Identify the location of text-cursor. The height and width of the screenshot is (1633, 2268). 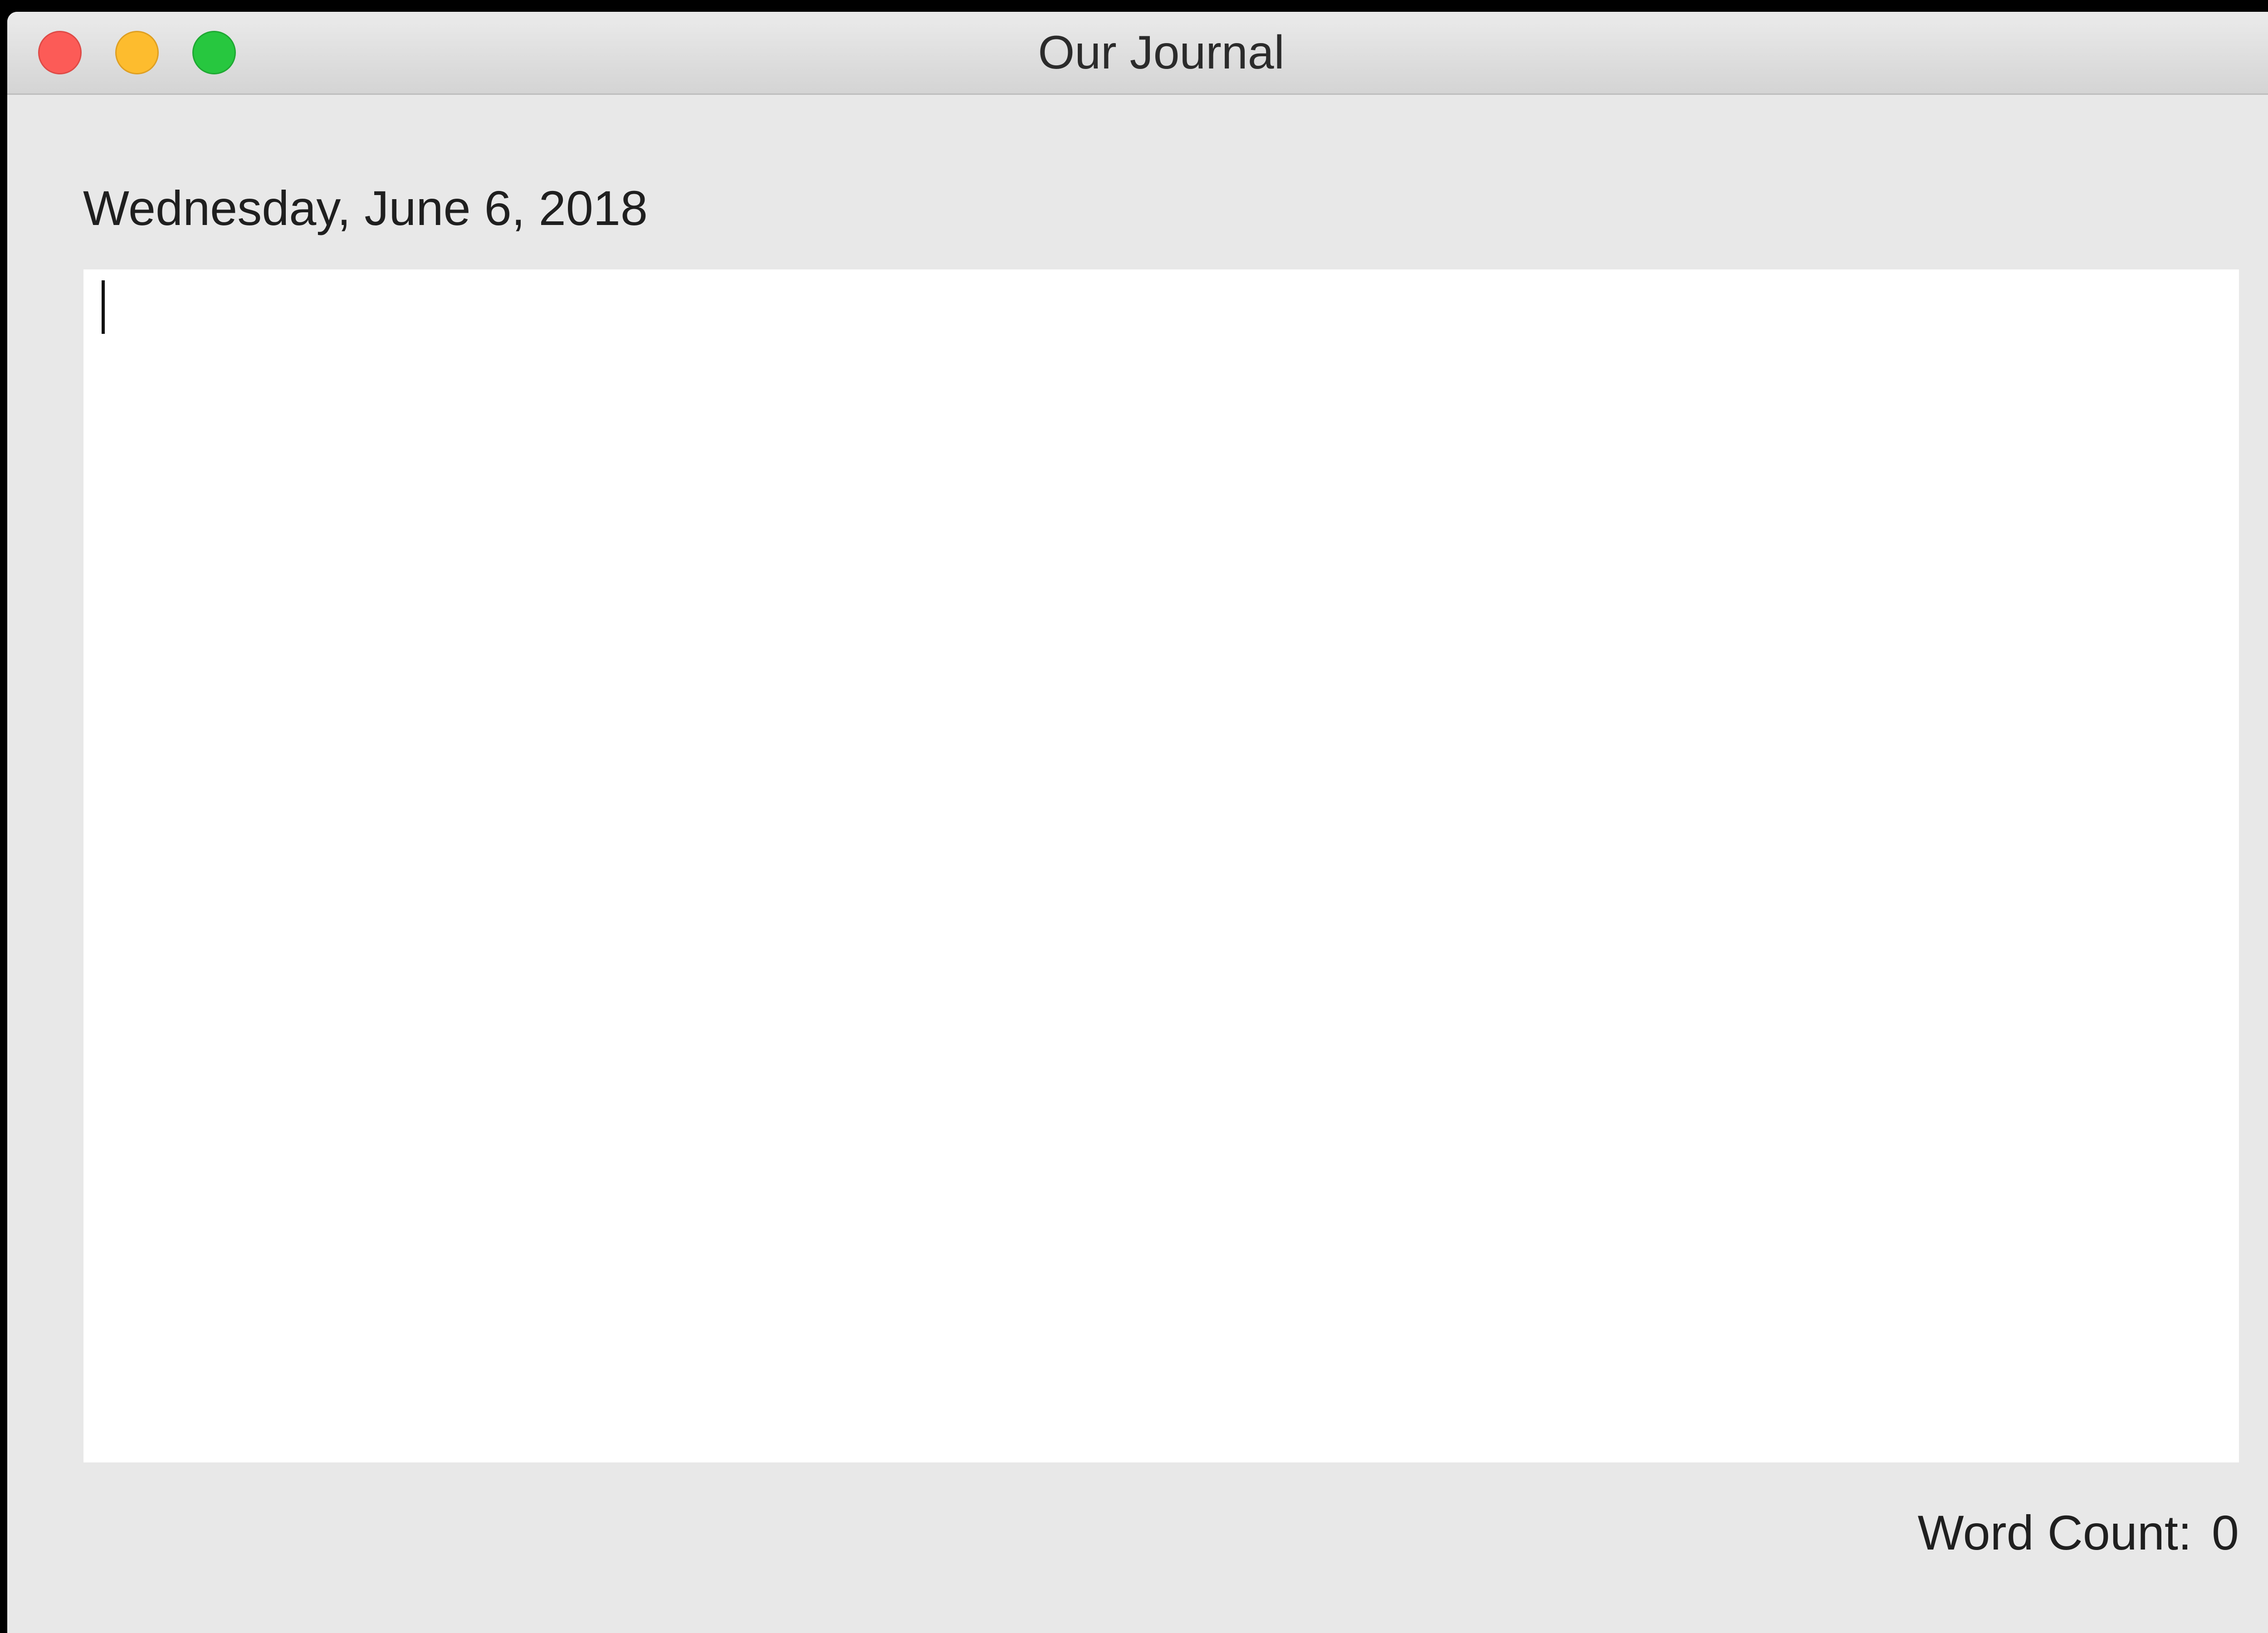
(104, 307).